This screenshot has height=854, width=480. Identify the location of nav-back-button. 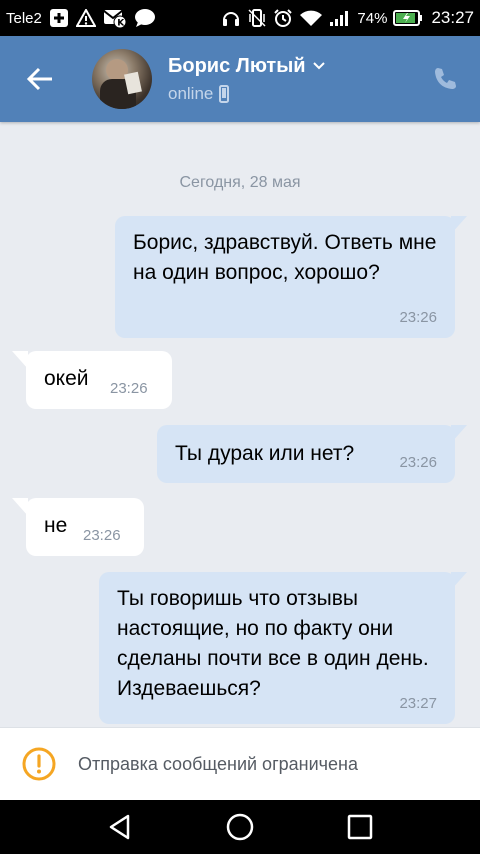
(120, 827).